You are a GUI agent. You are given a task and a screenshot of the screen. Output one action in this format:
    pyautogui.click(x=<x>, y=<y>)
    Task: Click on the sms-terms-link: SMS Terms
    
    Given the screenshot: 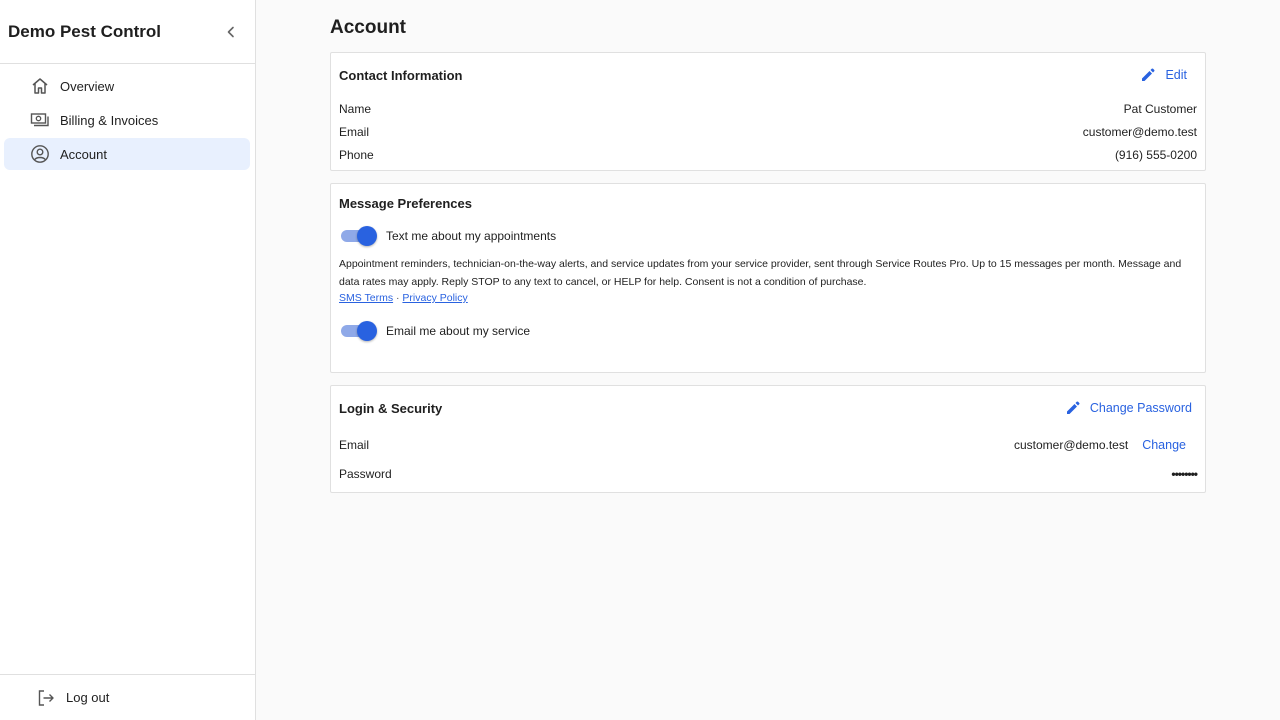 What is the action you would take?
    pyautogui.click(x=366, y=298)
    